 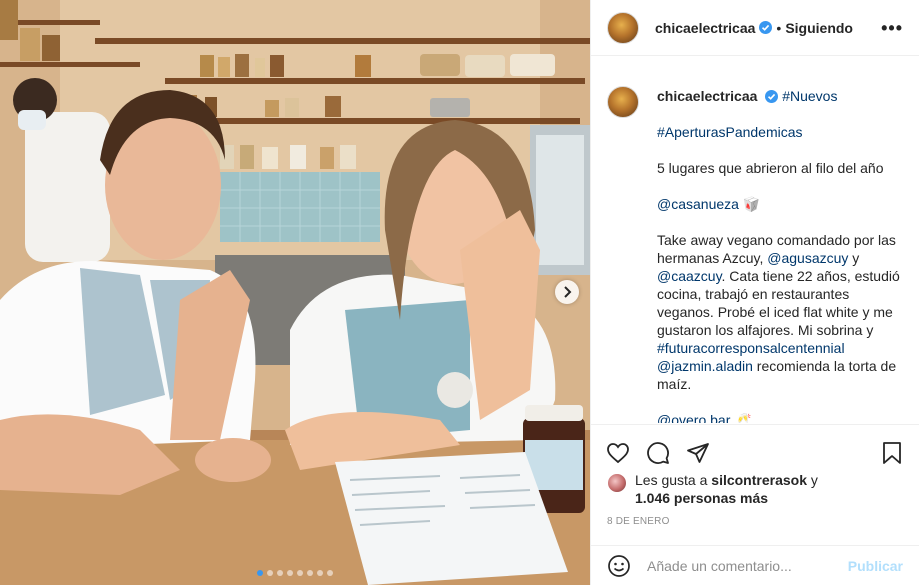 I want to click on emoji-icon, so click(x=619, y=566).